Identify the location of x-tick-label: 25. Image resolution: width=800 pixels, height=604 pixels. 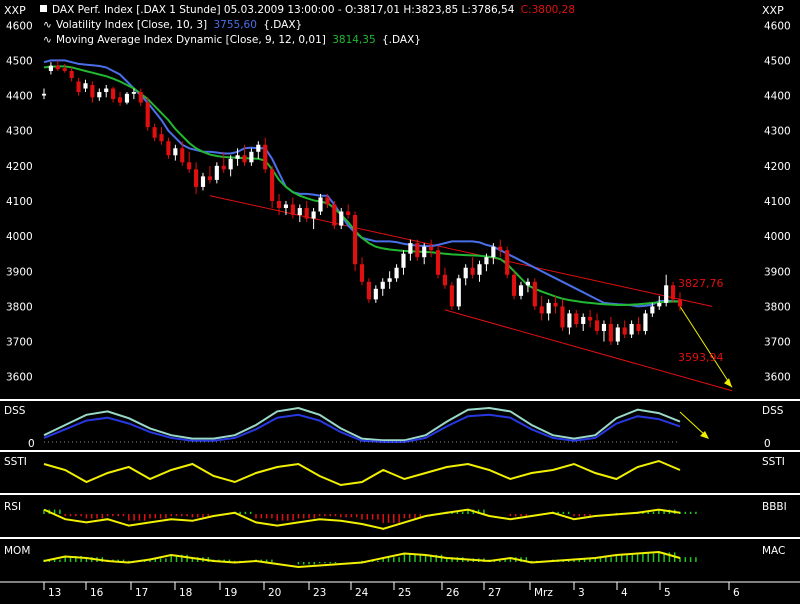
(404, 593).